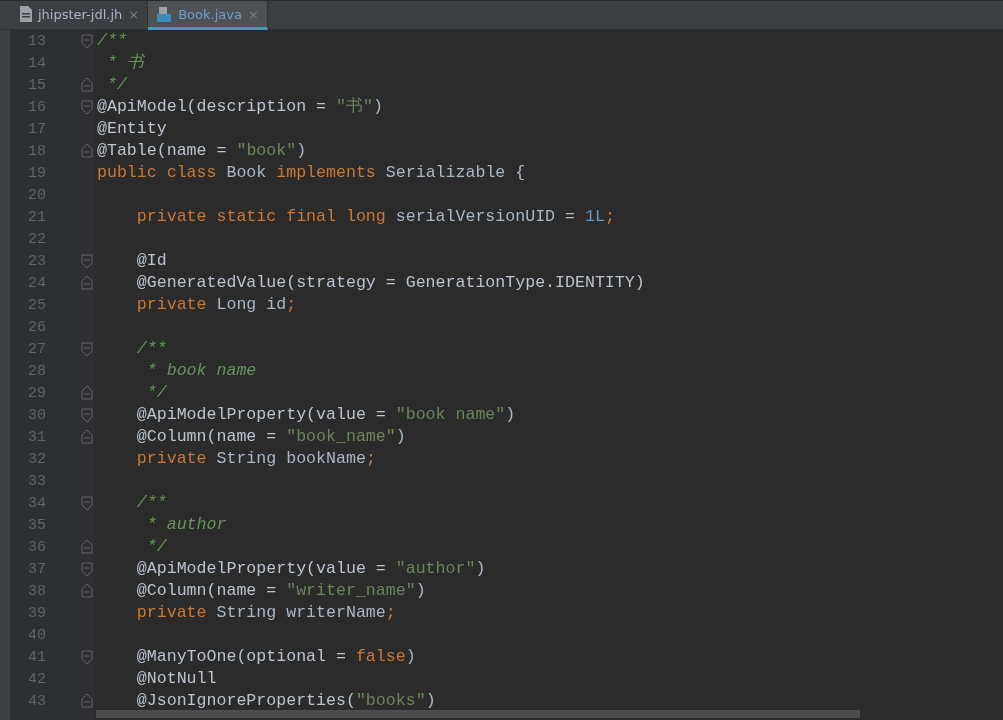  I want to click on horizontal-scrollbar, so click(478, 714).